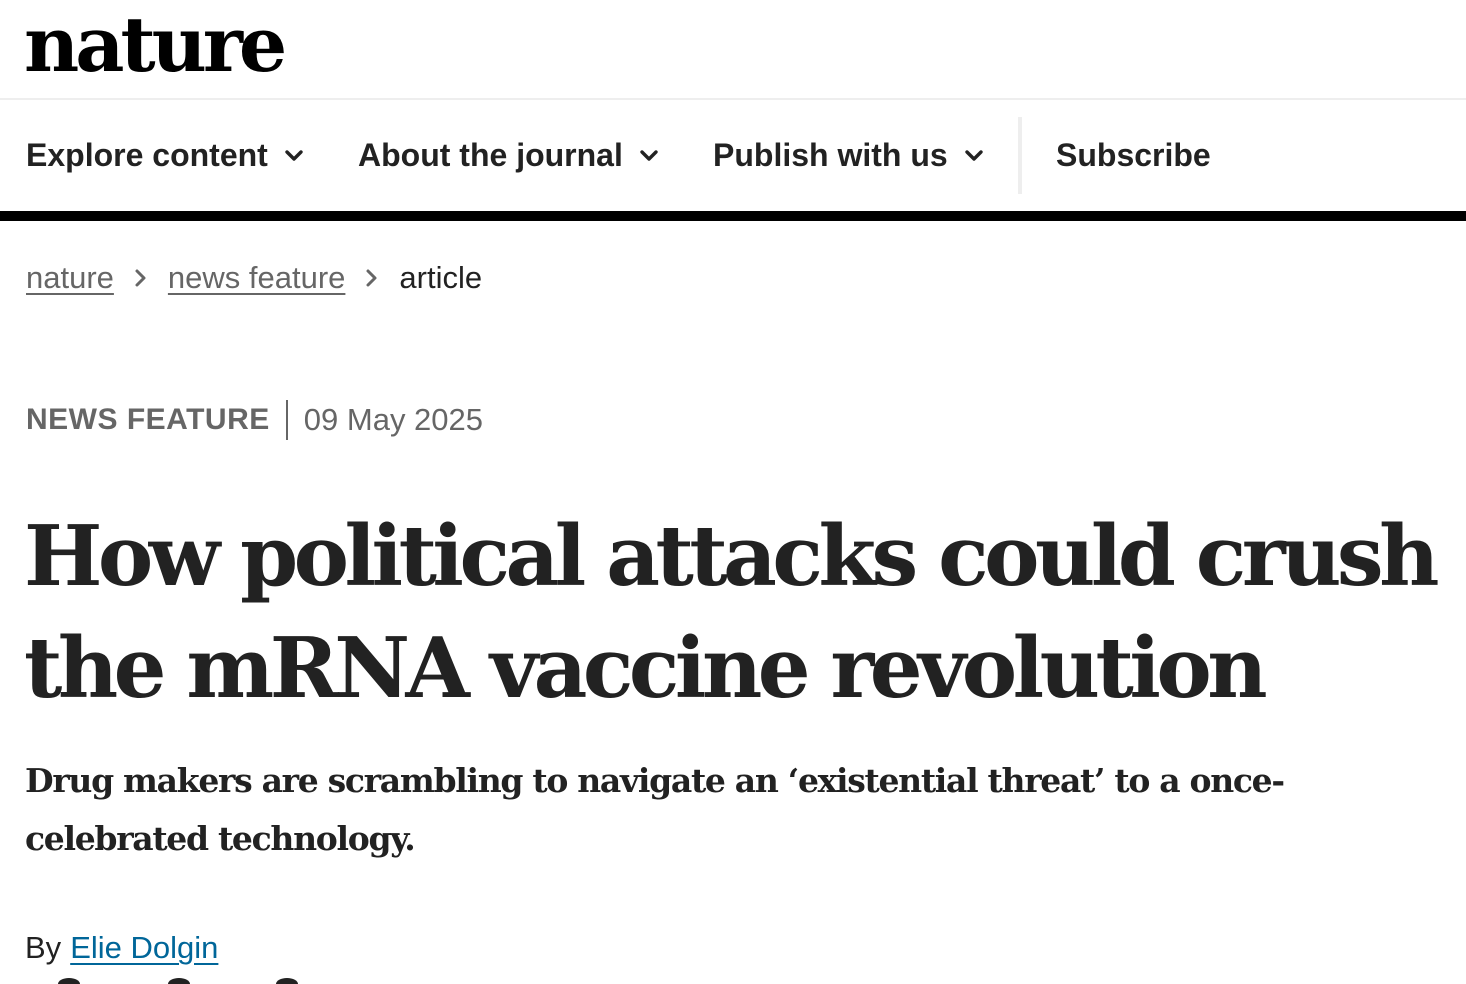 This screenshot has height=984, width=1466. I want to click on nav-explore-content: Explore content, so click(167, 155).